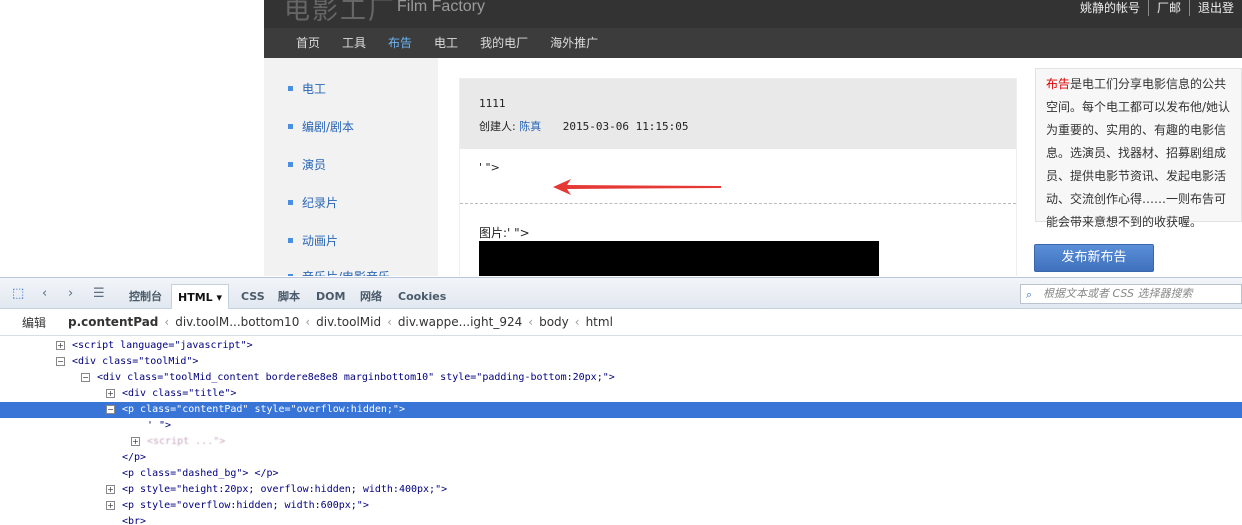 This screenshot has width=1242, height=525. Describe the element at coordinates (738, 114) in the screenshot. I see `post-header: 1111 创建人: 陈真 2015-03-06 11:15:05` at that location.